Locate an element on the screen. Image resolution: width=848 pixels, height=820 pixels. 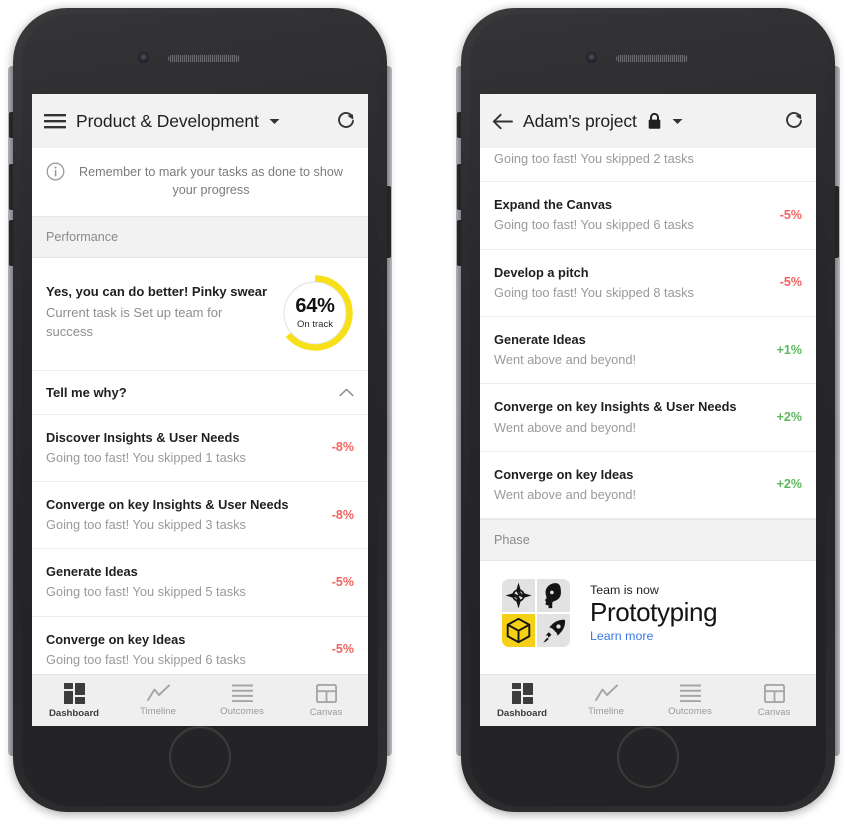
progress-ring: 64% On track is located at coordinates (315, 313).